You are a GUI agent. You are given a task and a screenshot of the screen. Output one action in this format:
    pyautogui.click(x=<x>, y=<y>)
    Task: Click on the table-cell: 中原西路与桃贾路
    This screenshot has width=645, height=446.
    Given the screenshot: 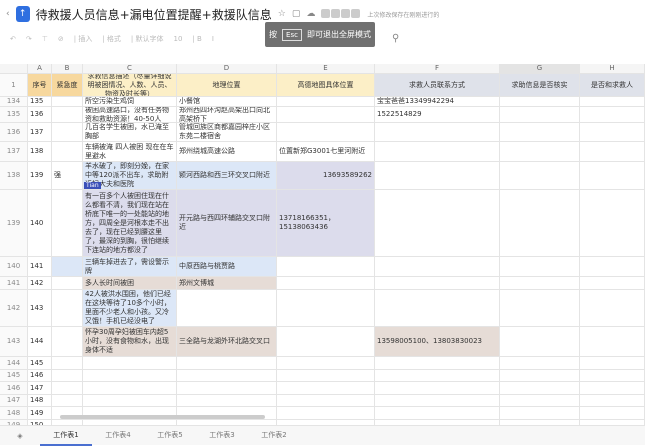 What is the action you would take?
    pyautogui.click(x=227, y=267)
    